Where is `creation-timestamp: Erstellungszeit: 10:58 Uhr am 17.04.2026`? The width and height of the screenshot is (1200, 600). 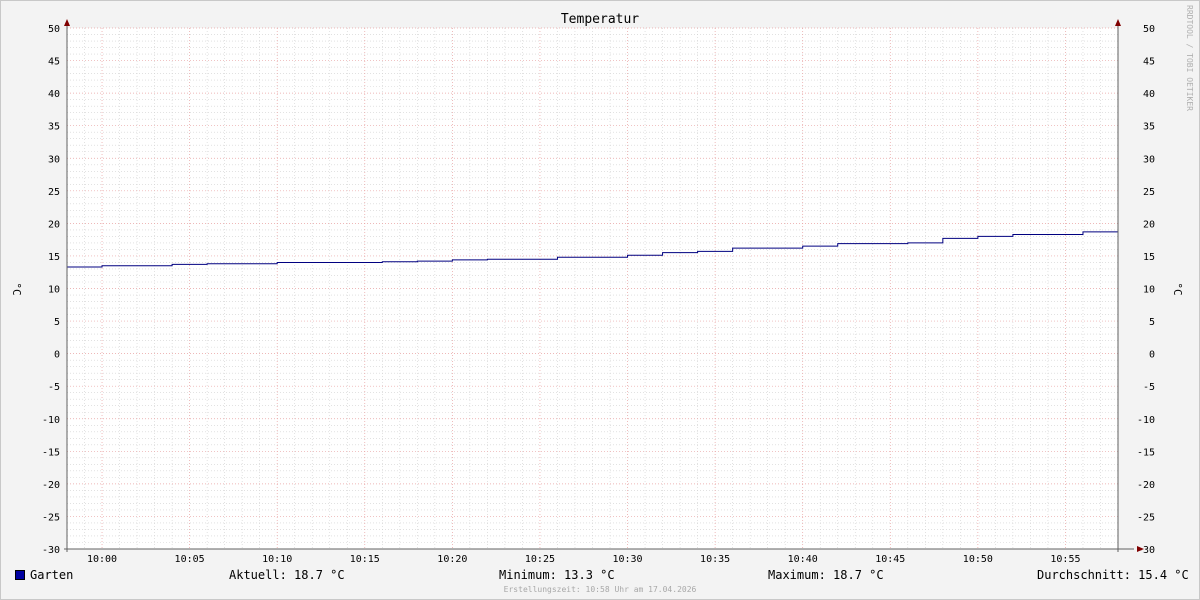
creation-timestamp: Erstellungszeit: 10:58 Uhr am 17.04.2026 is located at coordinates (600, 589).